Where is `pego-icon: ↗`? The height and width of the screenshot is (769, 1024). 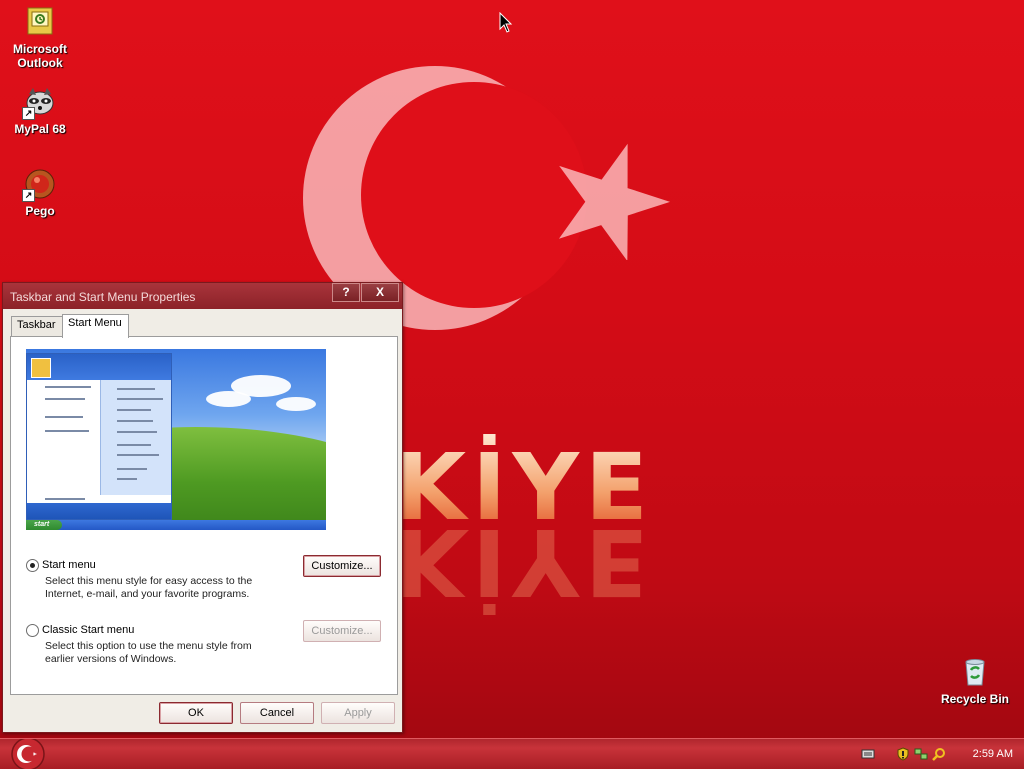 pego-icon: ↗ is located at coordinates (39, 185).